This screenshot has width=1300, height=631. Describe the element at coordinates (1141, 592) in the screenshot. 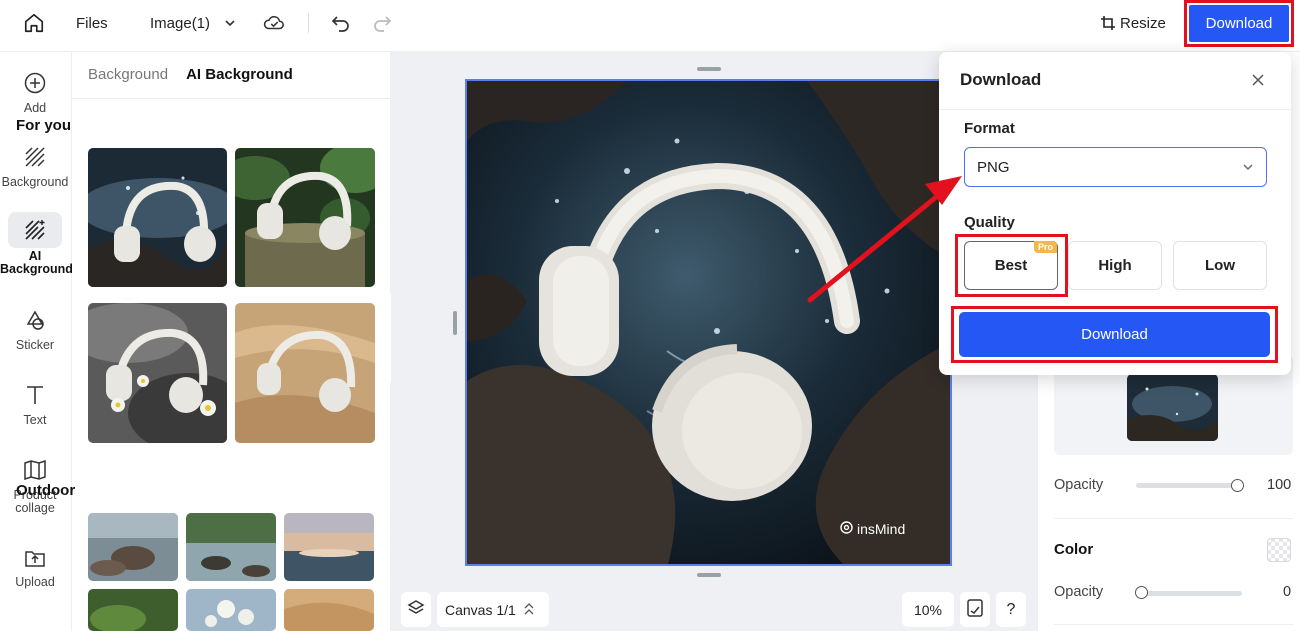

I see `color-opacity-slider-knob` at that location.